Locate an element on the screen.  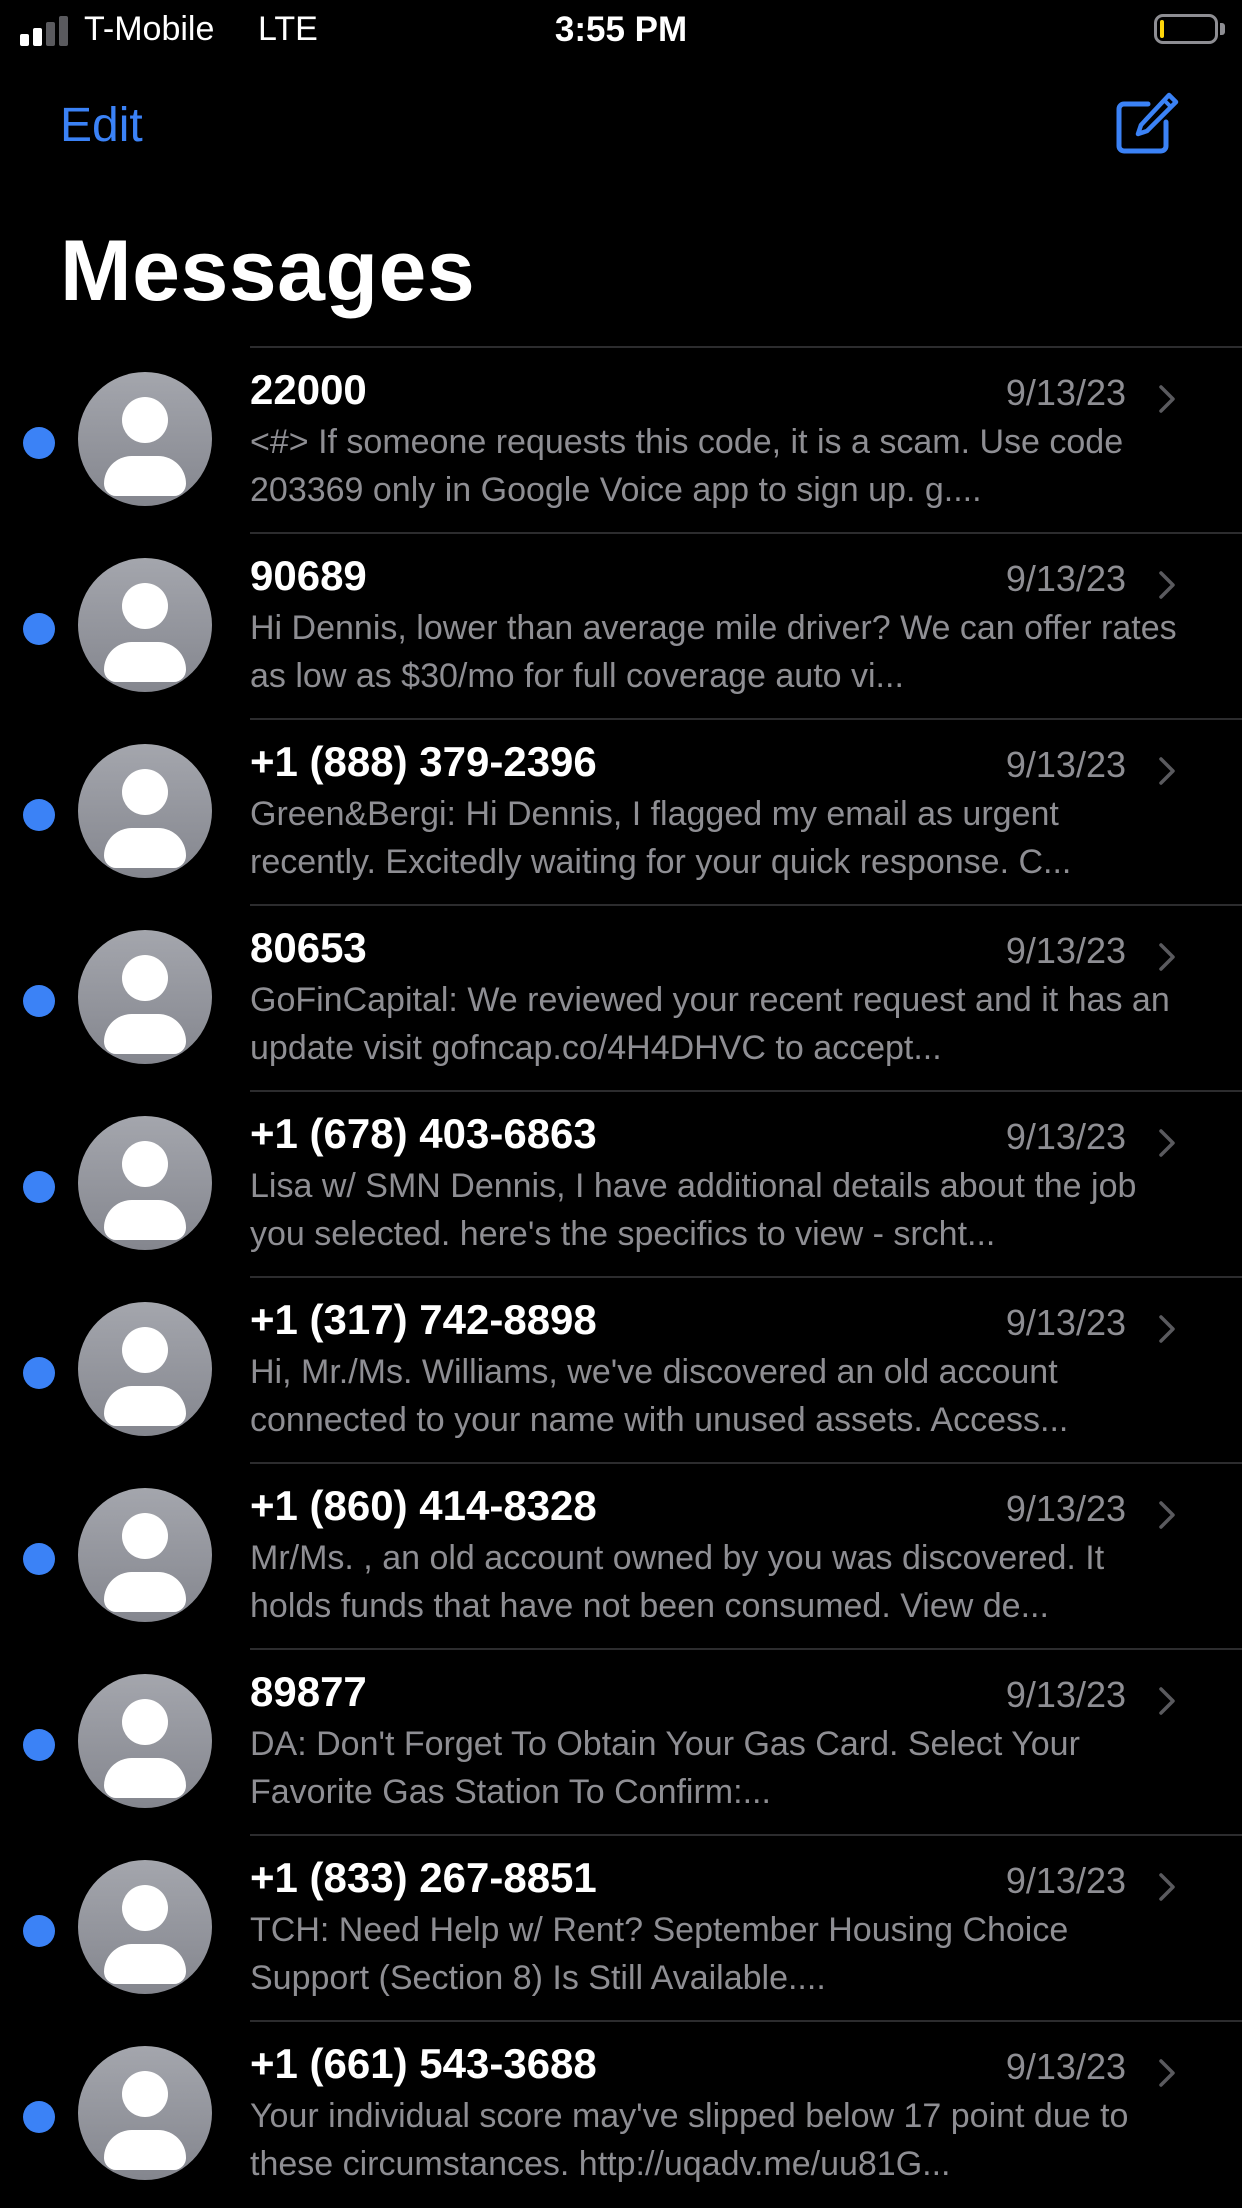
conversation-sender: +1 (678) 403-6863 is located at coordinates (423, 1133).